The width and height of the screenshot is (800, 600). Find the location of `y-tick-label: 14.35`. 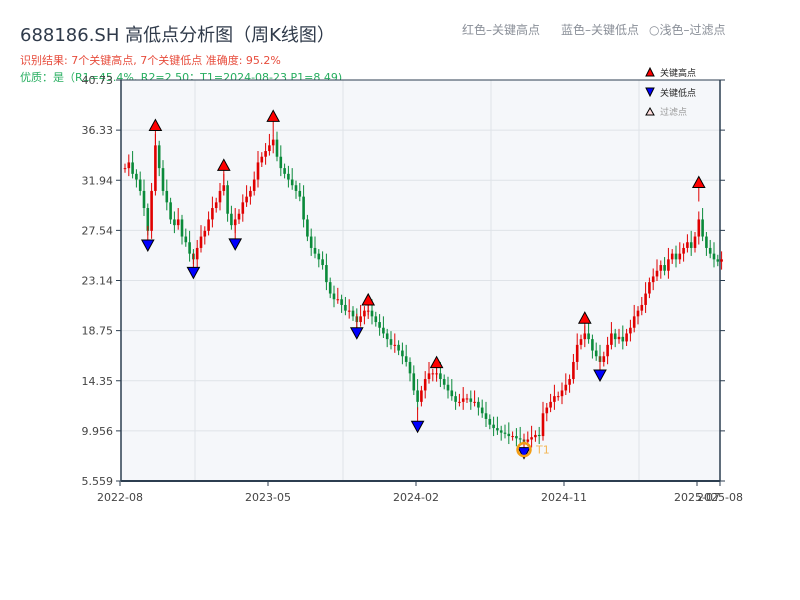

y-tick-label: 14.35 is located at coordinates (98, 381).